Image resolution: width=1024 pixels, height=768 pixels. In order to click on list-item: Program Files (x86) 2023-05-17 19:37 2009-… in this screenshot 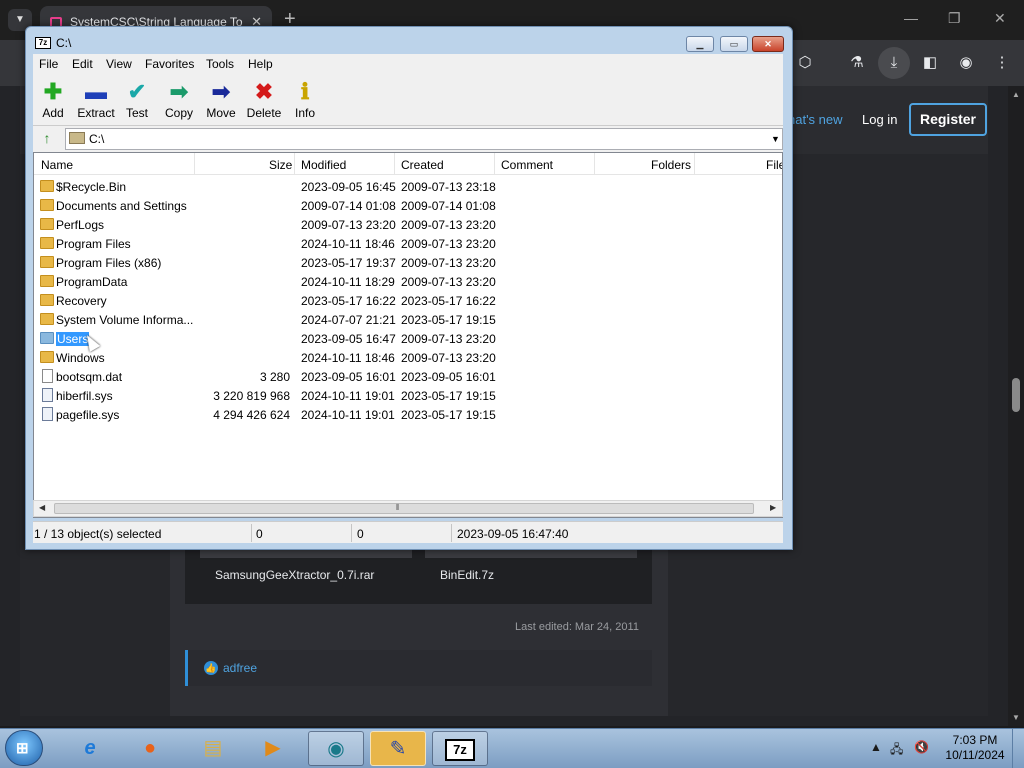, I will do `click(408, 262)`.